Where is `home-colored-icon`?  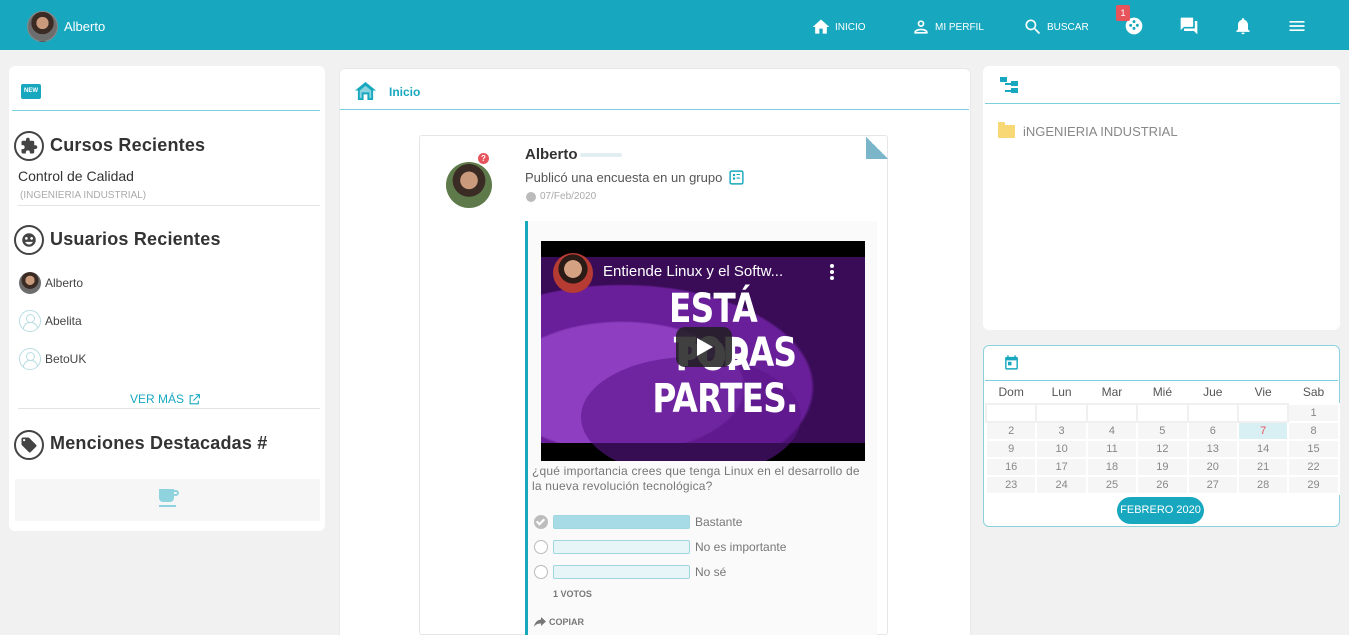
home-colored-icon is located at coordinates (365, 91).